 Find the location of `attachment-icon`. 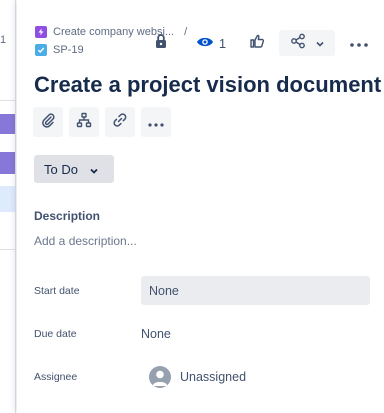

attachment-icon is located at coordinates (48, 122).